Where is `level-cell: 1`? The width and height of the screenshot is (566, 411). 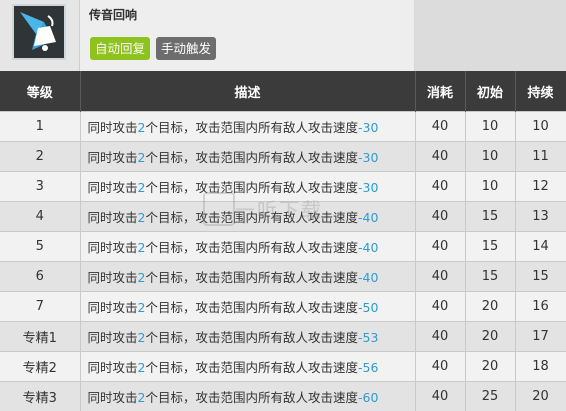 level-cell: 1 is located at coordinates (40, 127).